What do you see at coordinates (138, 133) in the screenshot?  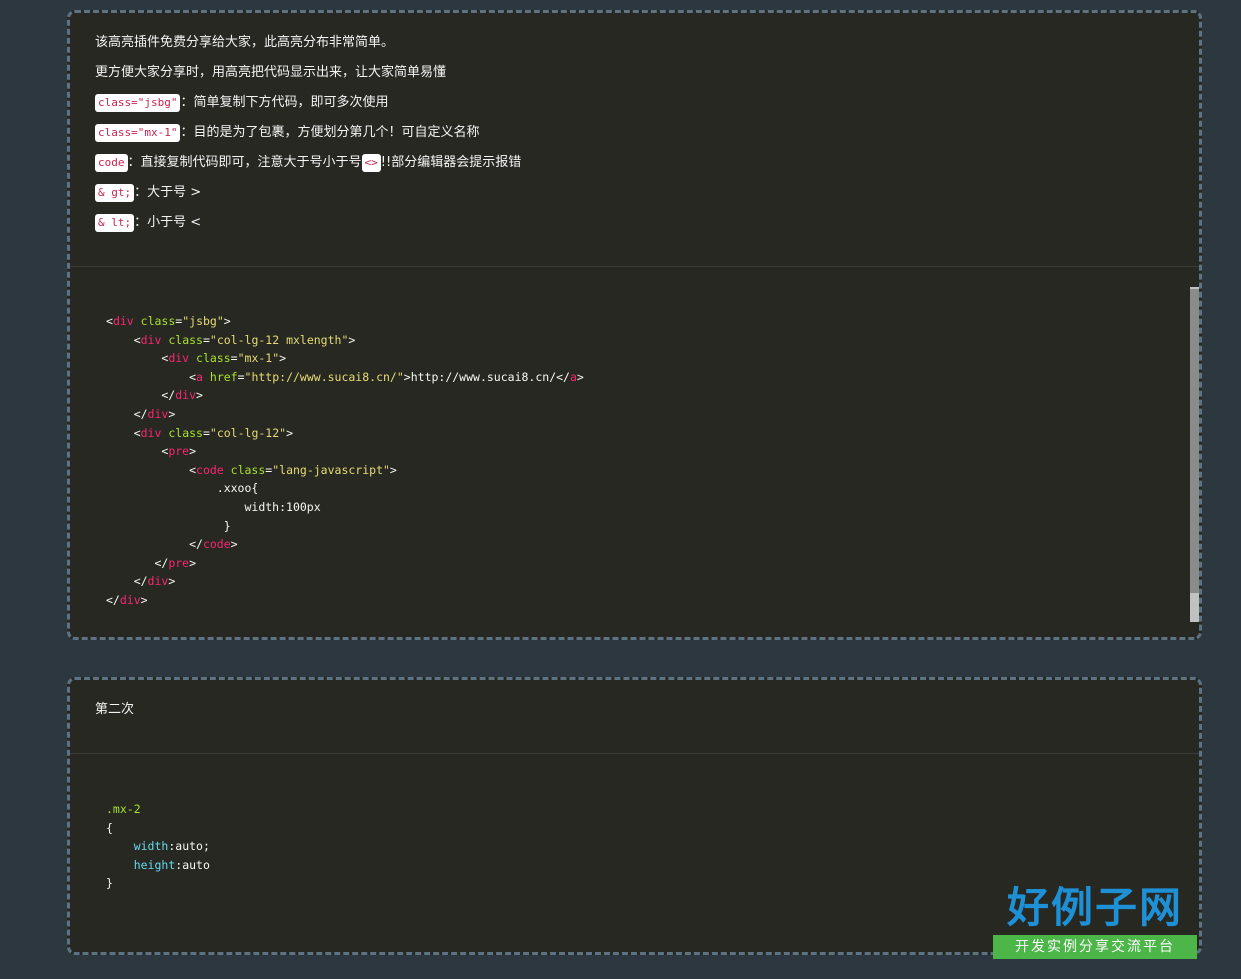 I see `inline-code-tag: class="mx-1"` at bounding box center [138, 133].